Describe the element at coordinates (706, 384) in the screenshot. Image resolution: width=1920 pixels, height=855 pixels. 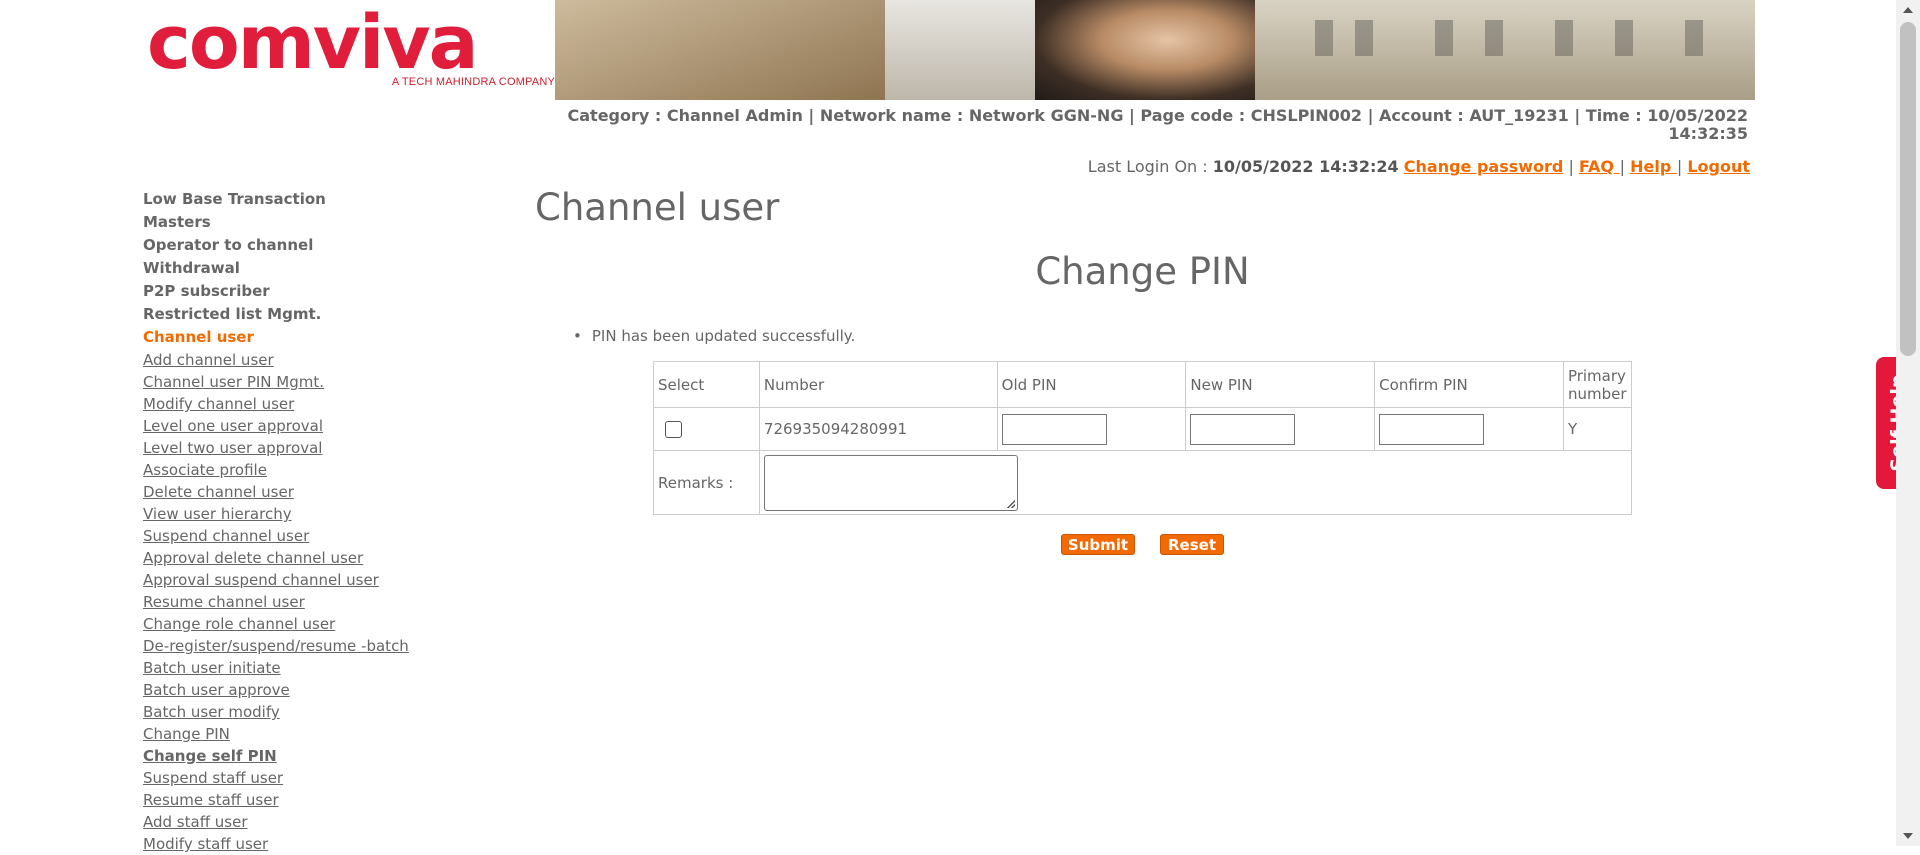
I see `column-header-select: Select` at that location.